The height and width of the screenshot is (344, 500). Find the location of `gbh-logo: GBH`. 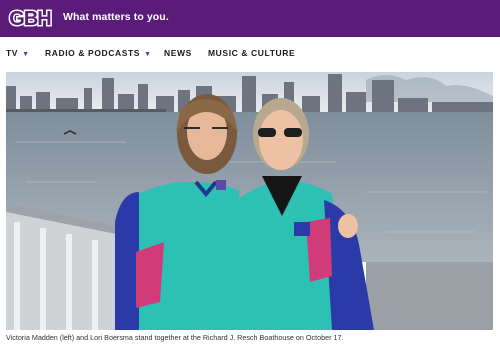

gbh-logo: GBH is located at coordinates (30, 18).